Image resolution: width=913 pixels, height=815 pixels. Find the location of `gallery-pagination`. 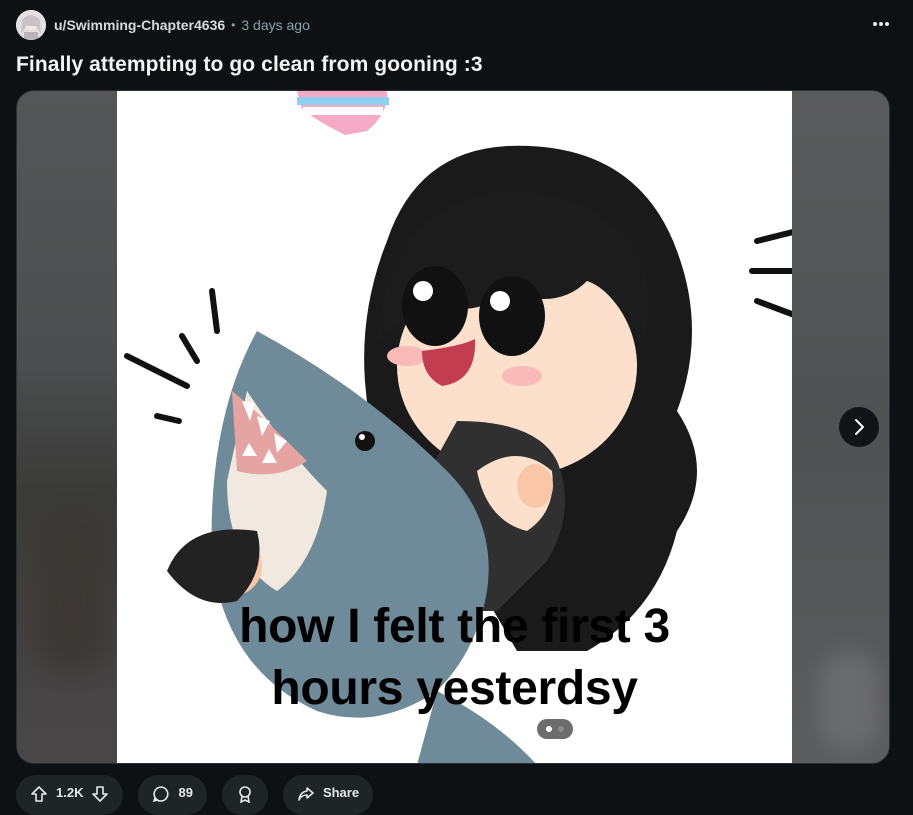

gallery-pagination is located at coordinates (555, 729).